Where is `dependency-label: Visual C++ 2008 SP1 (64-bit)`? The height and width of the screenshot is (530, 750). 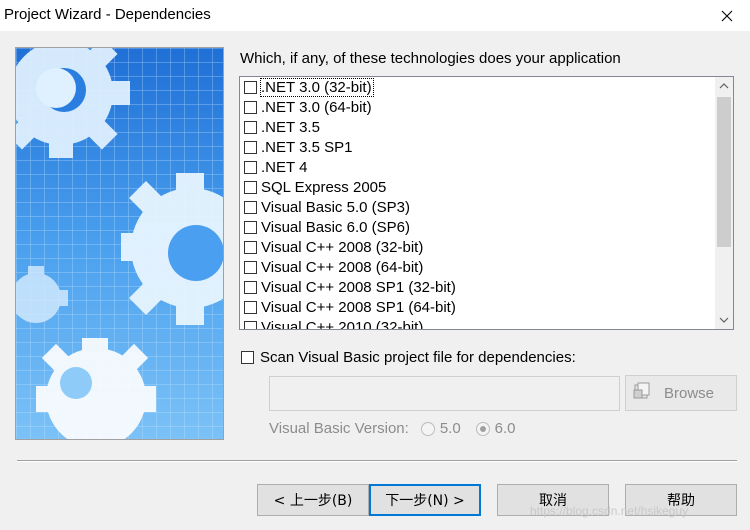
dependency-label: Visual C++ 2008 SP1 (64-bit) is located at coordinates (358, 307).